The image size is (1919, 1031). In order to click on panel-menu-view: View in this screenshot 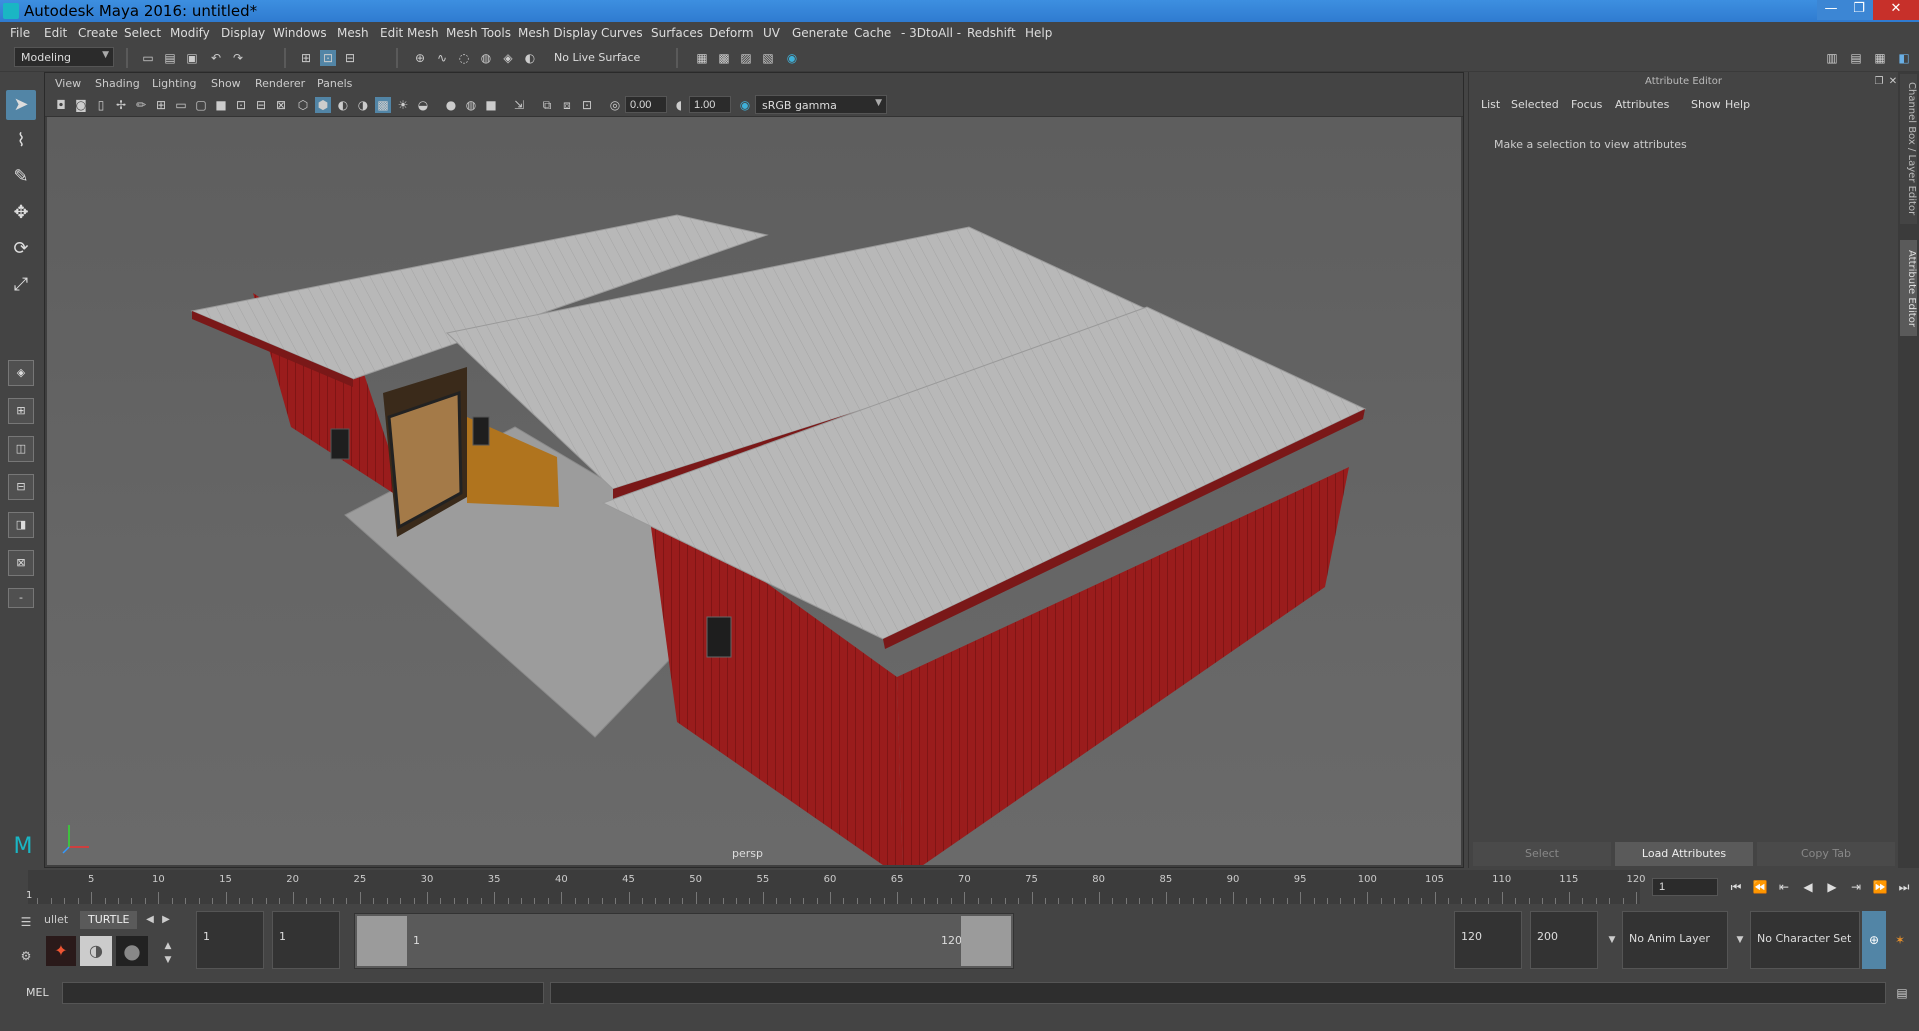, I will do `click(68, 83)`.